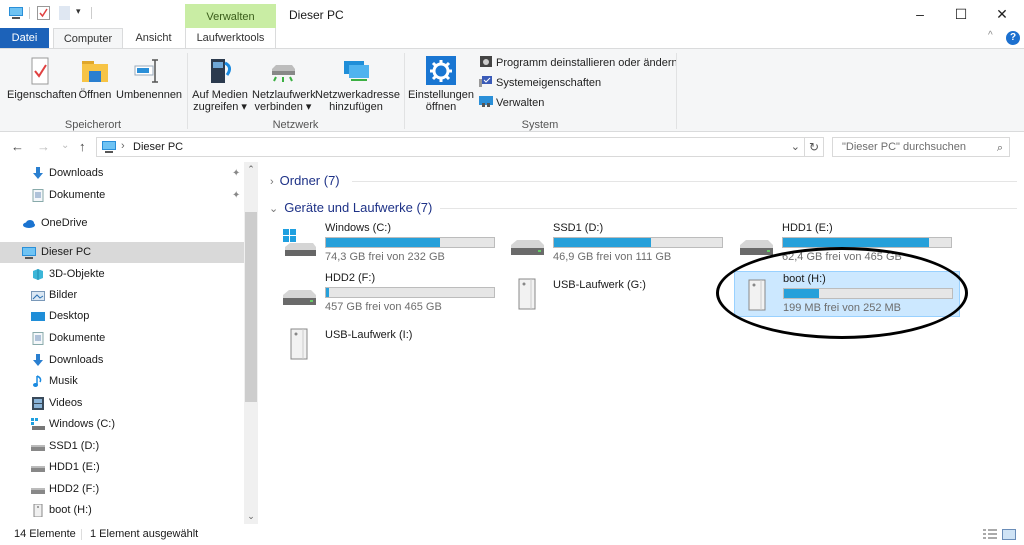 Image resolution: width=1024 pixels, height=545 pixels. Describe the element at coordinates (70, 510) in the screenshot. I see `sidebar-item-label: boot (H:)` at that location.